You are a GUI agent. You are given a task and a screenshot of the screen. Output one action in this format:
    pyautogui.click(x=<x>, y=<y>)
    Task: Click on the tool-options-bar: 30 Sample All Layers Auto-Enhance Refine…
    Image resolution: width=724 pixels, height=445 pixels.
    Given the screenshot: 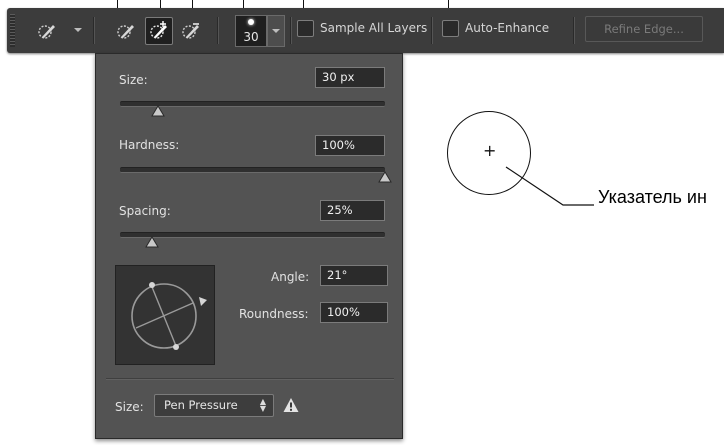 What is the action you would take?
    pyautogui.click(x=365, y=30)
    